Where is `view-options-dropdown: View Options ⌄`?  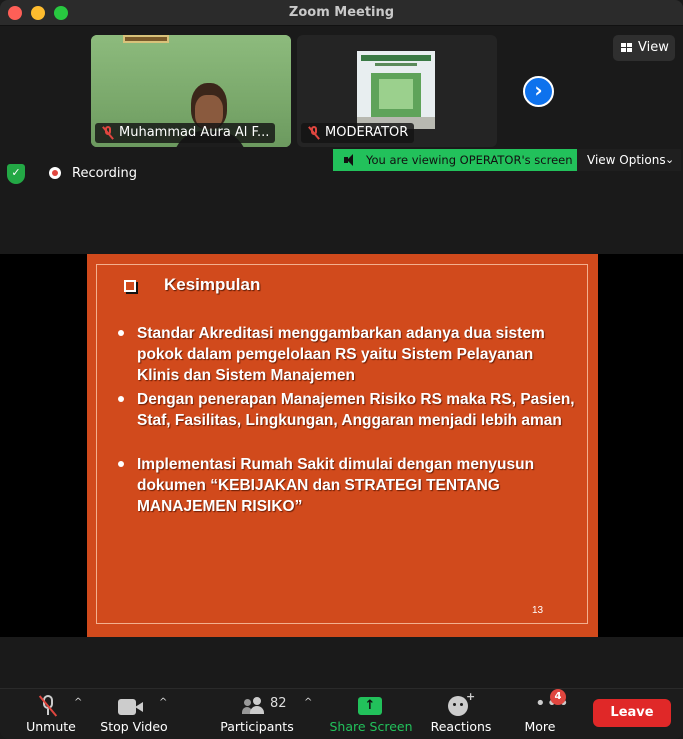 view-options-dropdown: View Options ⌄ is located at coordinates (629, 160).